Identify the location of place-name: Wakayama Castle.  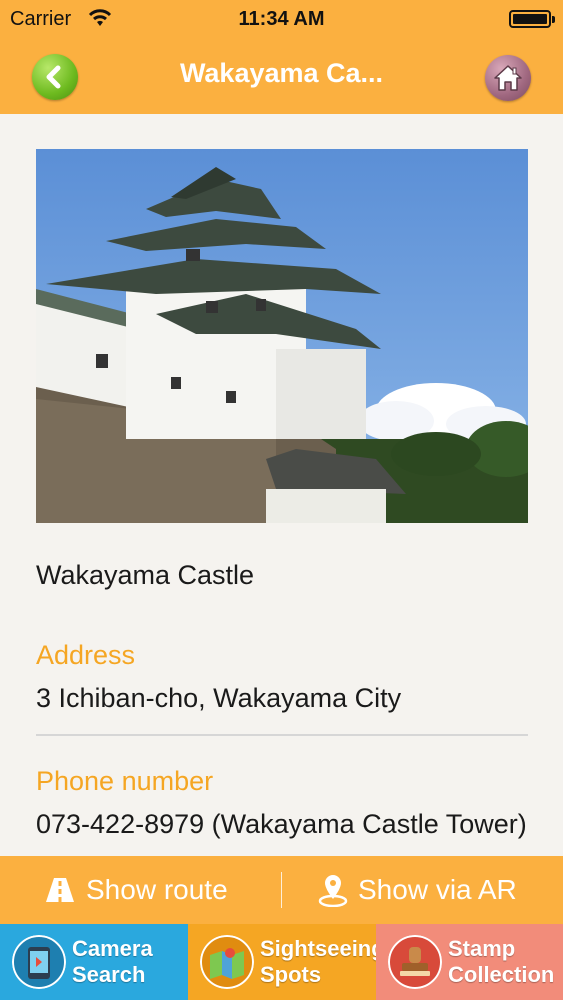
(145, 575).